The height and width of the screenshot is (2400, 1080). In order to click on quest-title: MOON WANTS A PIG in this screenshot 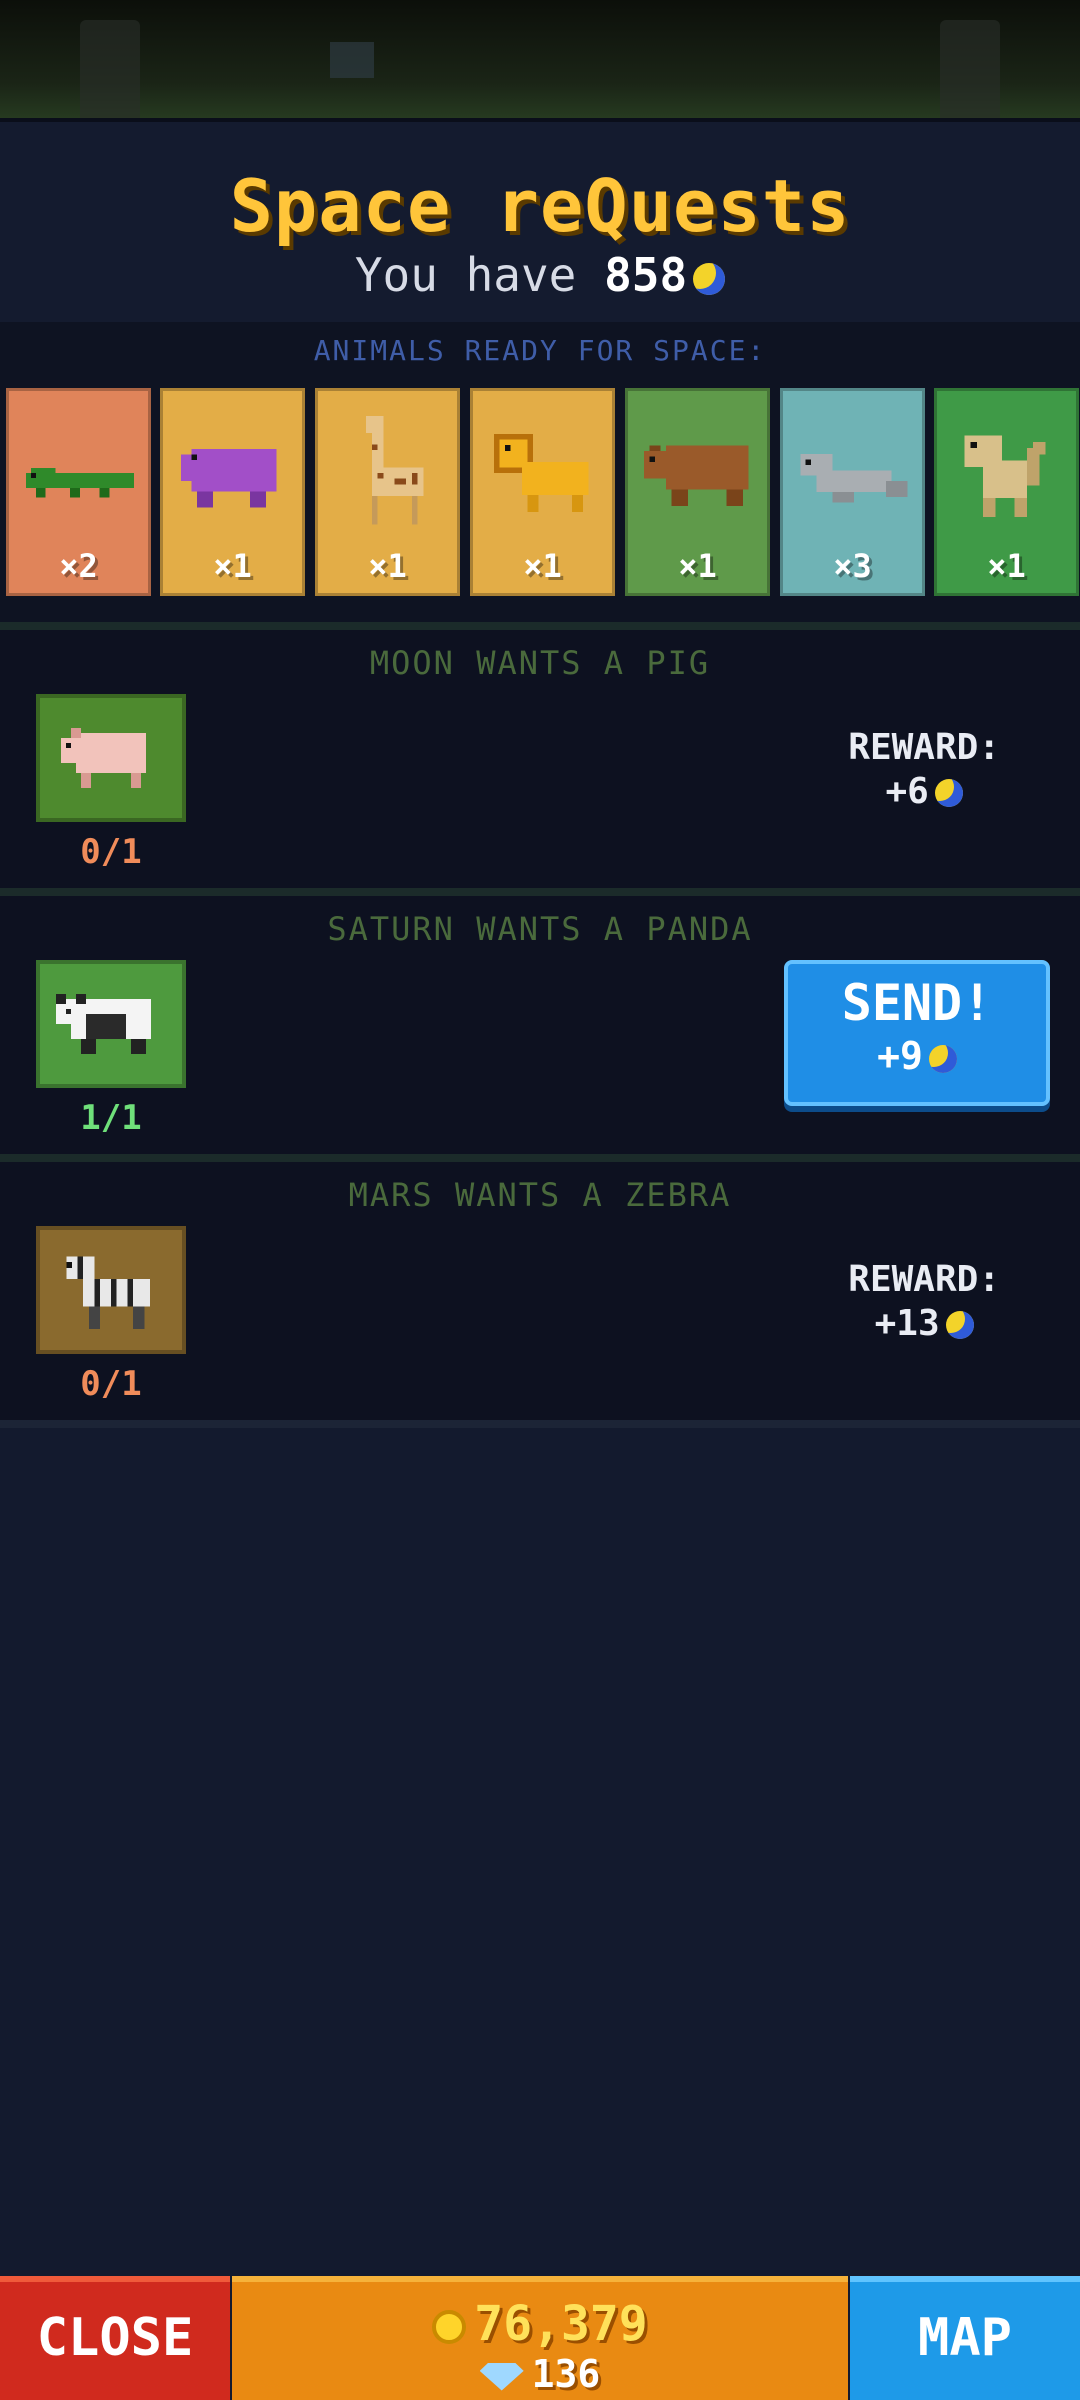, I will do `click(540, 663)`.